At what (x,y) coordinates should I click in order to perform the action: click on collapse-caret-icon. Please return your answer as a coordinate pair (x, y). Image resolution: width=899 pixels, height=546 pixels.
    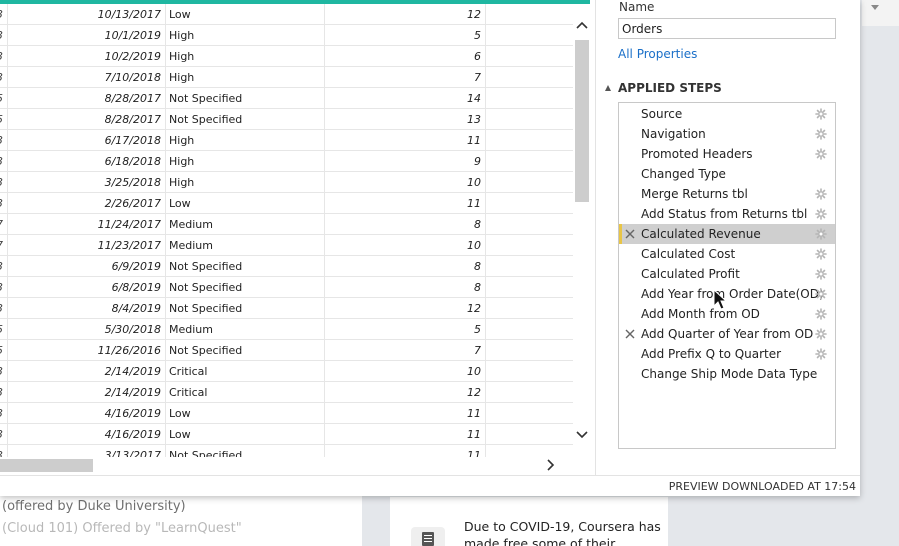
    Looking at the image, I should click on (608, 88).